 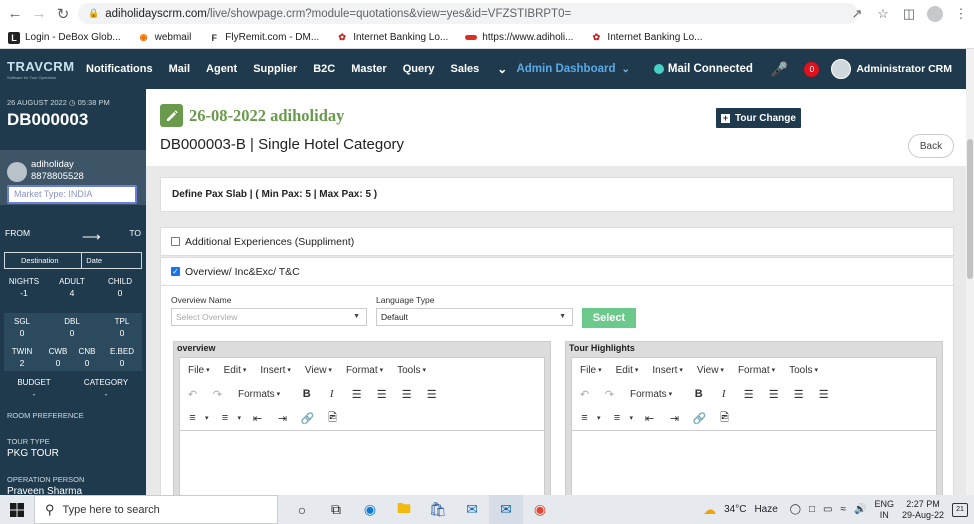 I want to click on edge-icon: ◉, so click(x=370, y=509).